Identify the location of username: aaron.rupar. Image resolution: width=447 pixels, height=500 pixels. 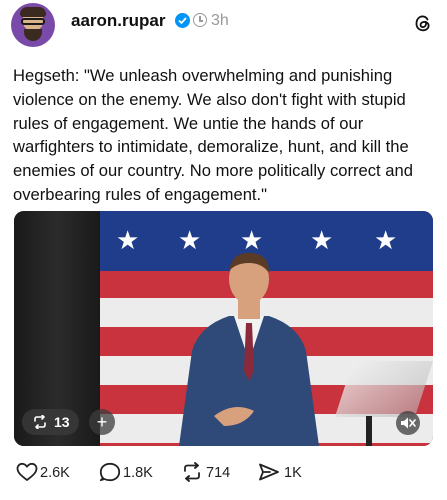
(118, 21).